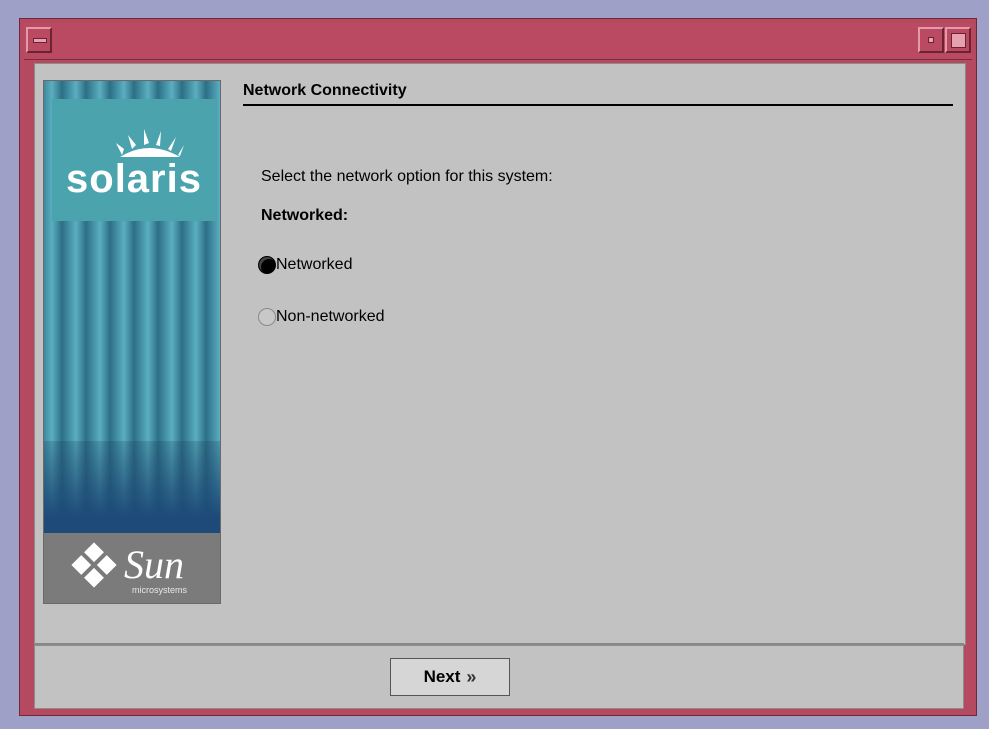 The height and width of the screenshot is (729, 989). I want to click on solaris-logo: solaris, so click(134, 160).